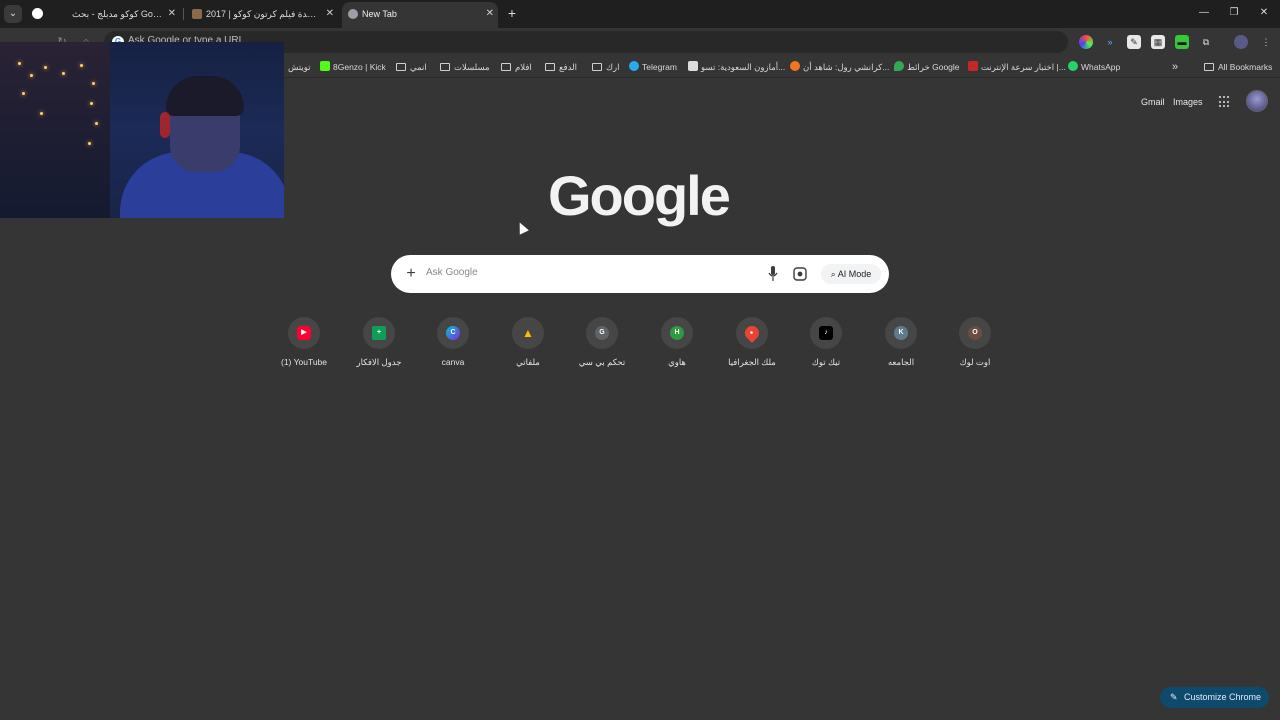 This screenshot has width=1280, height=720. Describe the element at coordinates (854, 274) in the screenshot. I see `ai-mode-label: AI Mode` at that location.